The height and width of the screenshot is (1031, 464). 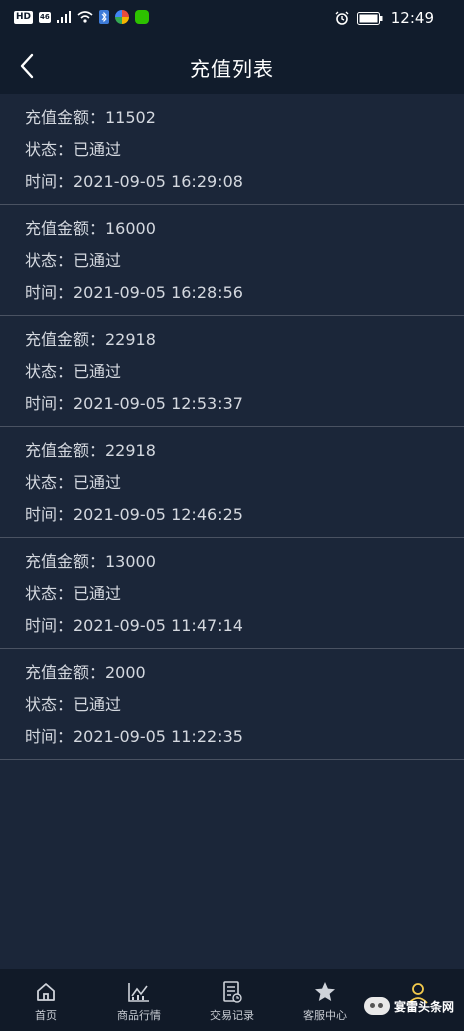 What do you see at coordinates (141, 17) in the screenshot?
I see `wechat-icon` at bounding box center [141, 17].